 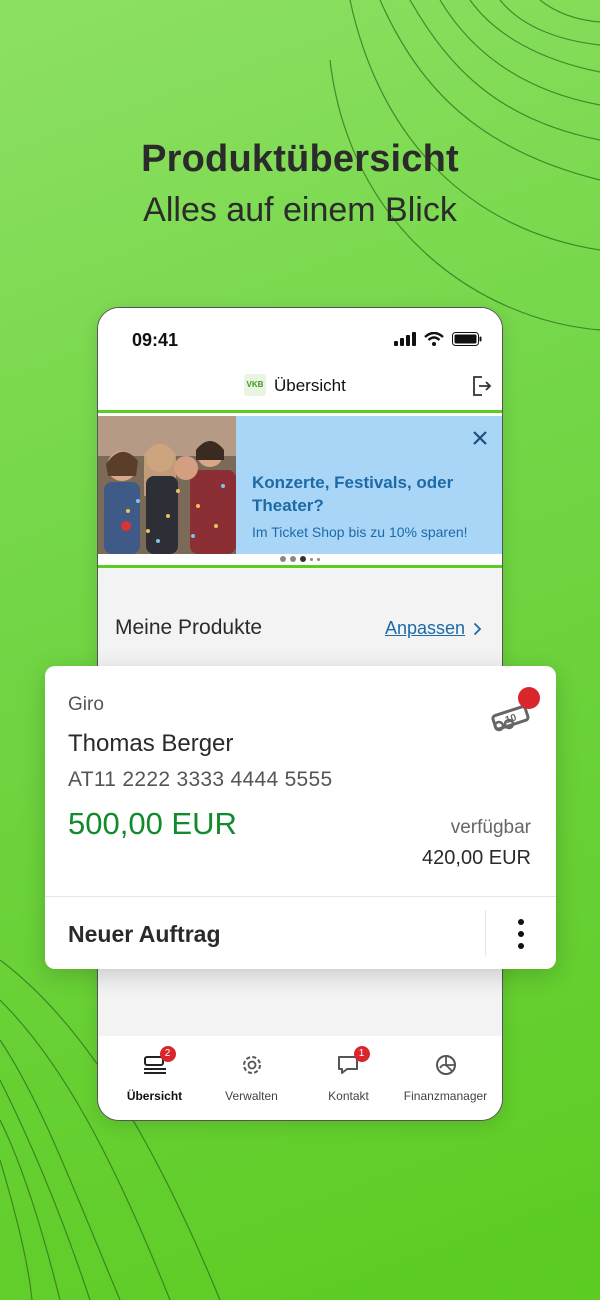 I want to click on tab-label: Finanzmanager, so click(x=445, y=1096).